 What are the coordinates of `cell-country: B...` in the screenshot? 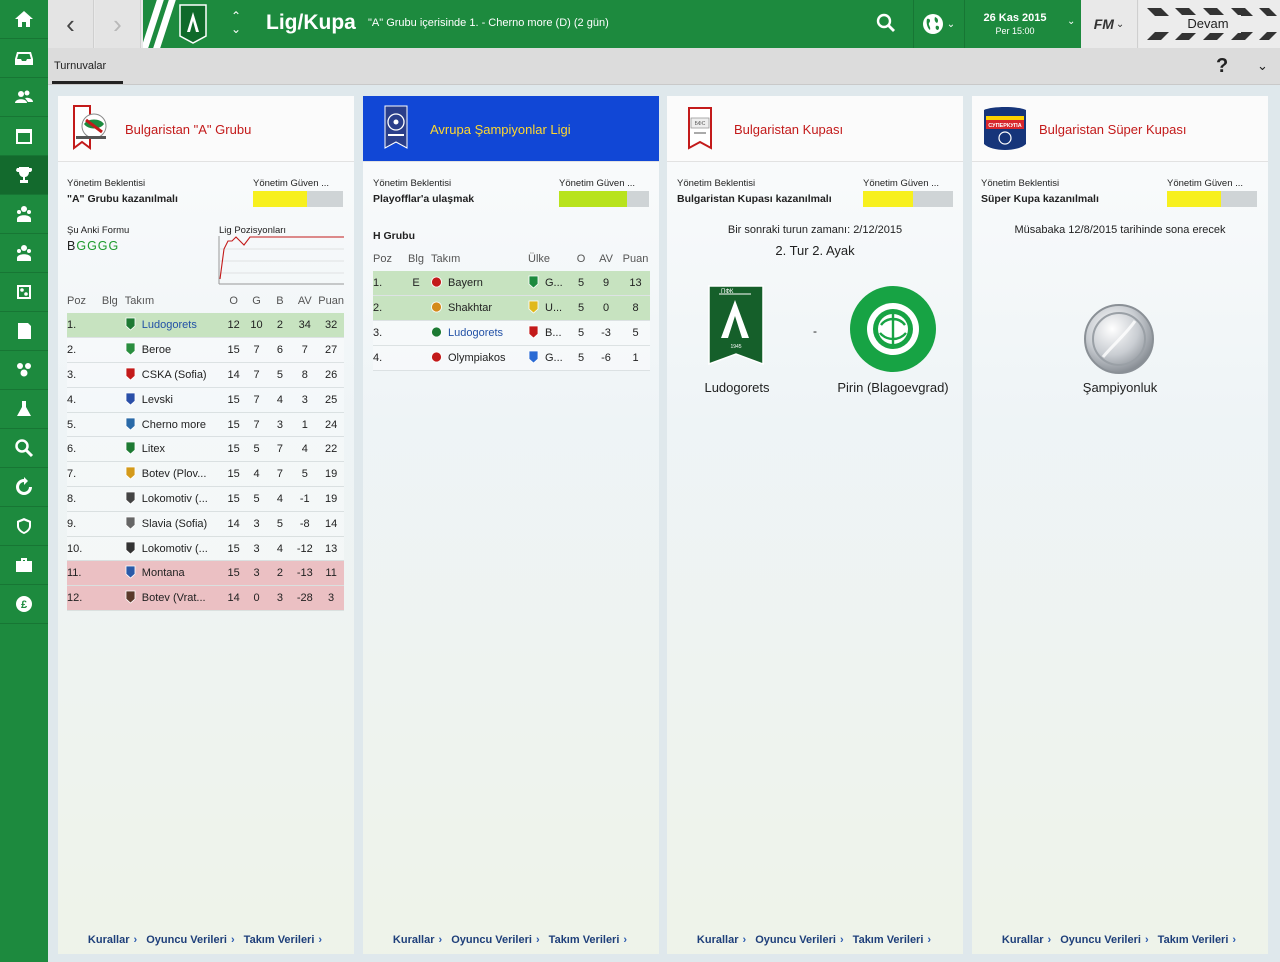 It's located at (549, 333).